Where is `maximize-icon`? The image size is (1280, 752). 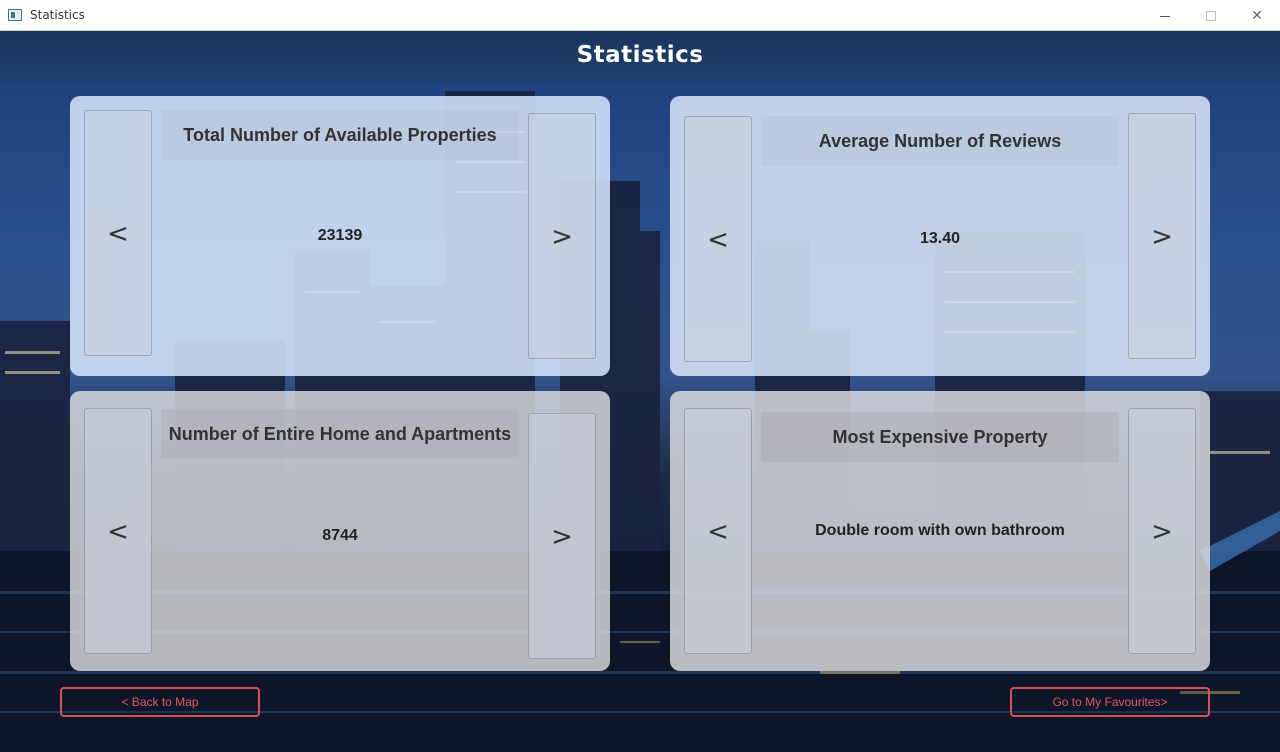
maximize-icon is located at coordinates (1211, 15).